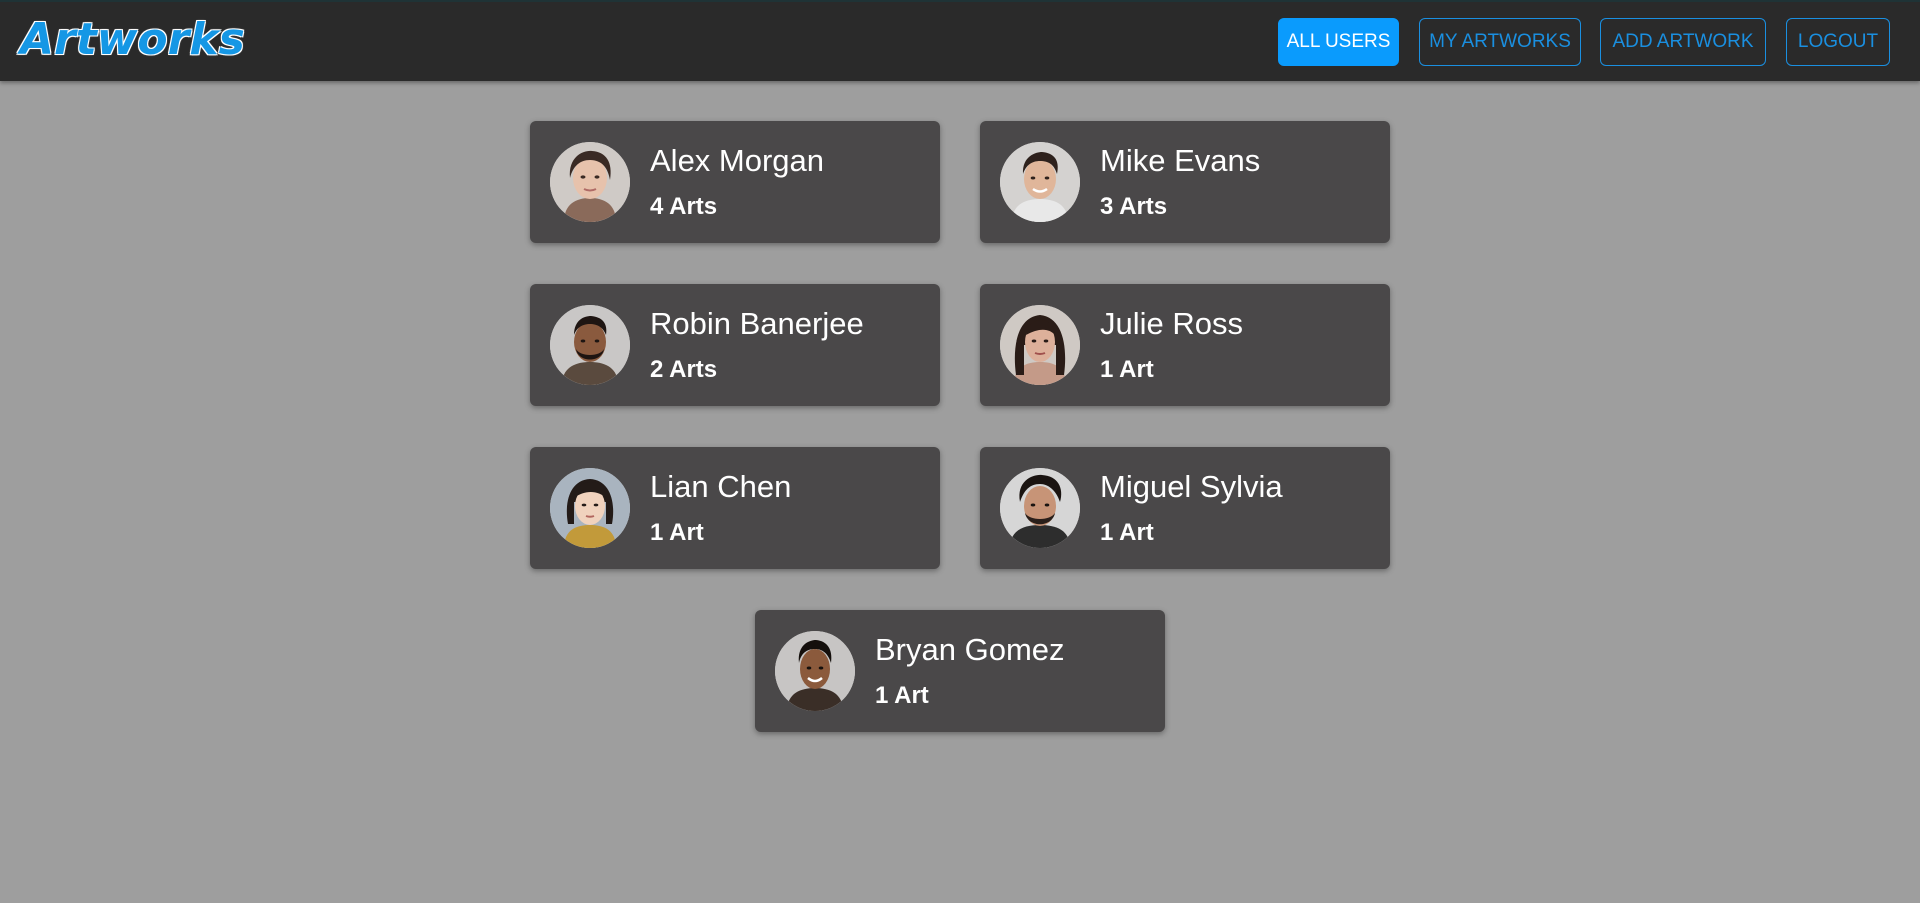 This screenshot has width=1920, height=903. What do you see at coordinates (735, 508) in the screenshot?
I see `user-card: Lian Chen 1 Art` at bounding box center [735, 508].